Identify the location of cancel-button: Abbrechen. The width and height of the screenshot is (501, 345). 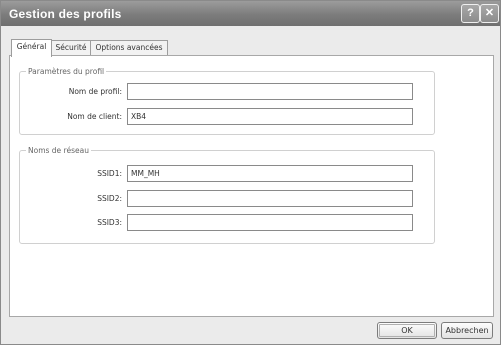
(467, 330).